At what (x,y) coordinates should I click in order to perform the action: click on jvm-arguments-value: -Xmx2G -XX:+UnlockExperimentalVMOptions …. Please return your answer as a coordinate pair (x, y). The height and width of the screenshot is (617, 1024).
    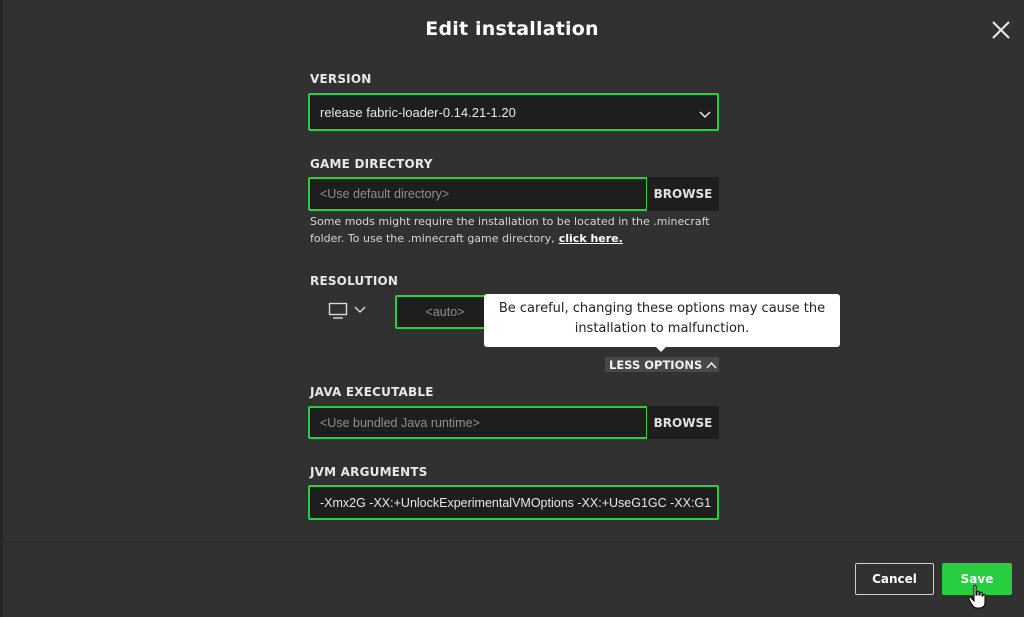
    Looking at the image, I should click on (516, 502).